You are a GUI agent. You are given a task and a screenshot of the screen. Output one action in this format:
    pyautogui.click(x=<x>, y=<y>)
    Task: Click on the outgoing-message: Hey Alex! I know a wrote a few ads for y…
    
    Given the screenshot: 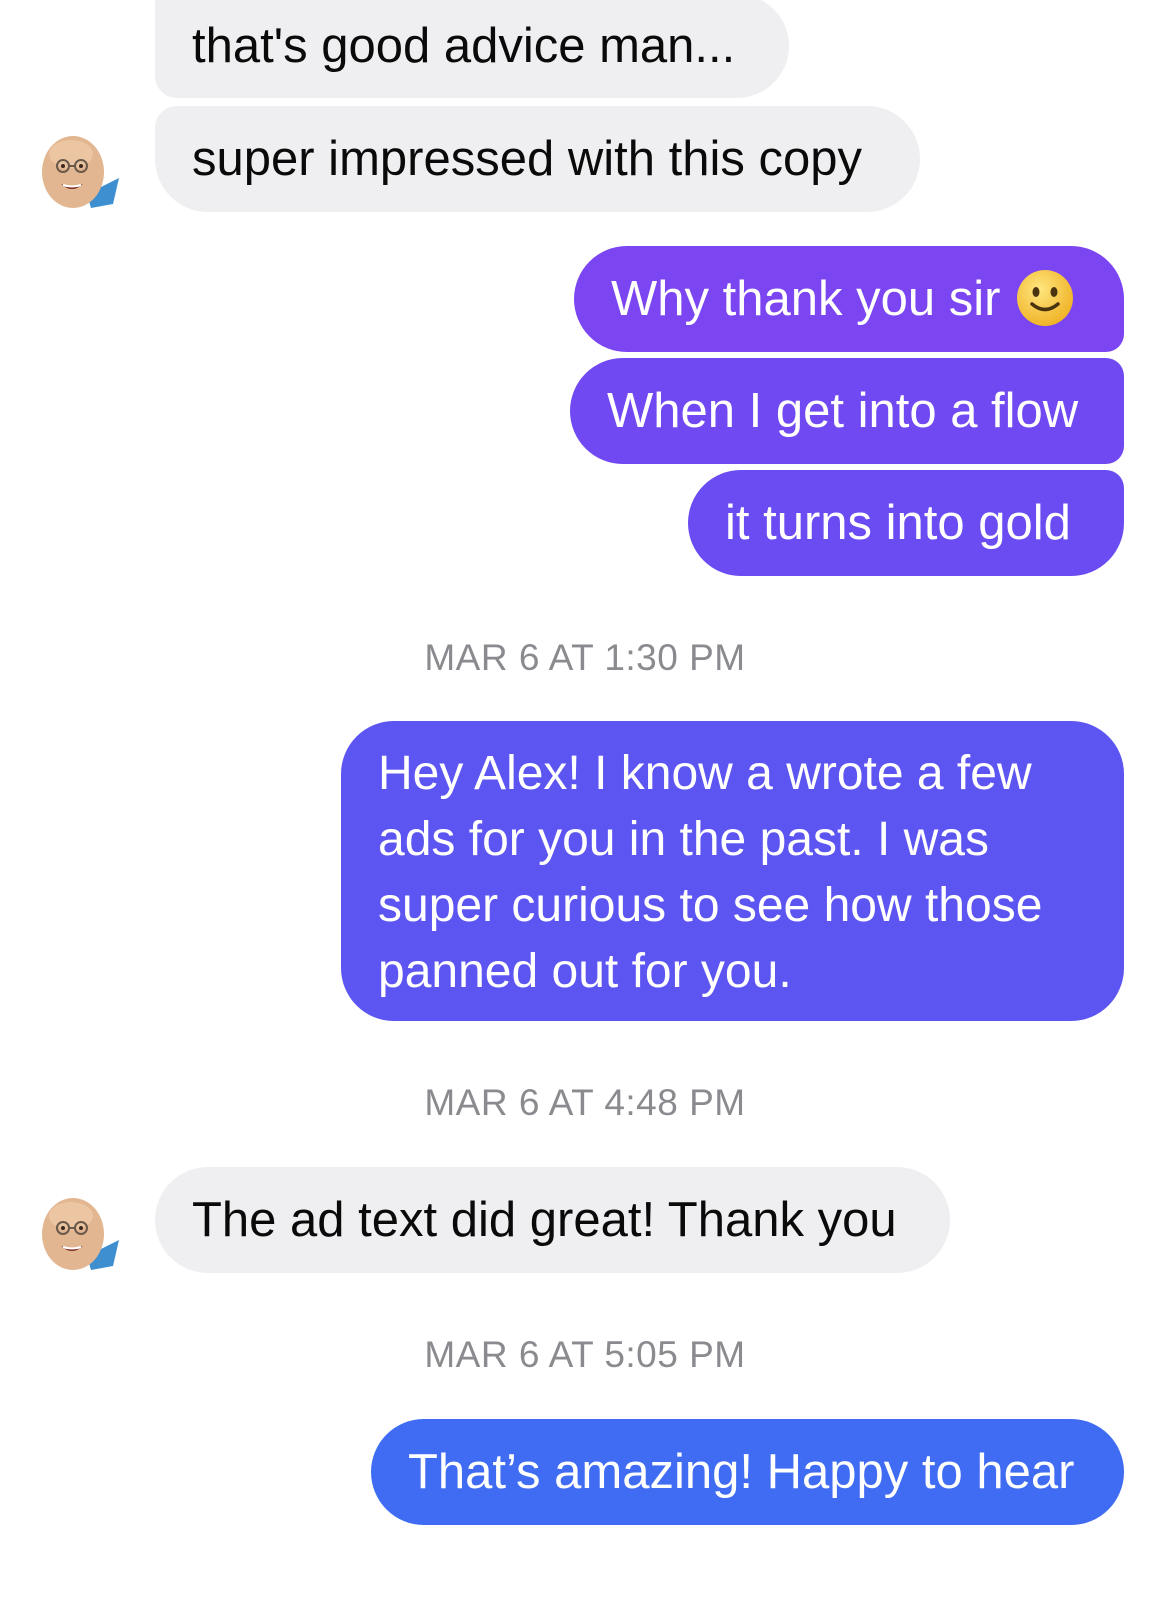 What is the action you would take?
    pyautogui.click(x=732, y=871)
    